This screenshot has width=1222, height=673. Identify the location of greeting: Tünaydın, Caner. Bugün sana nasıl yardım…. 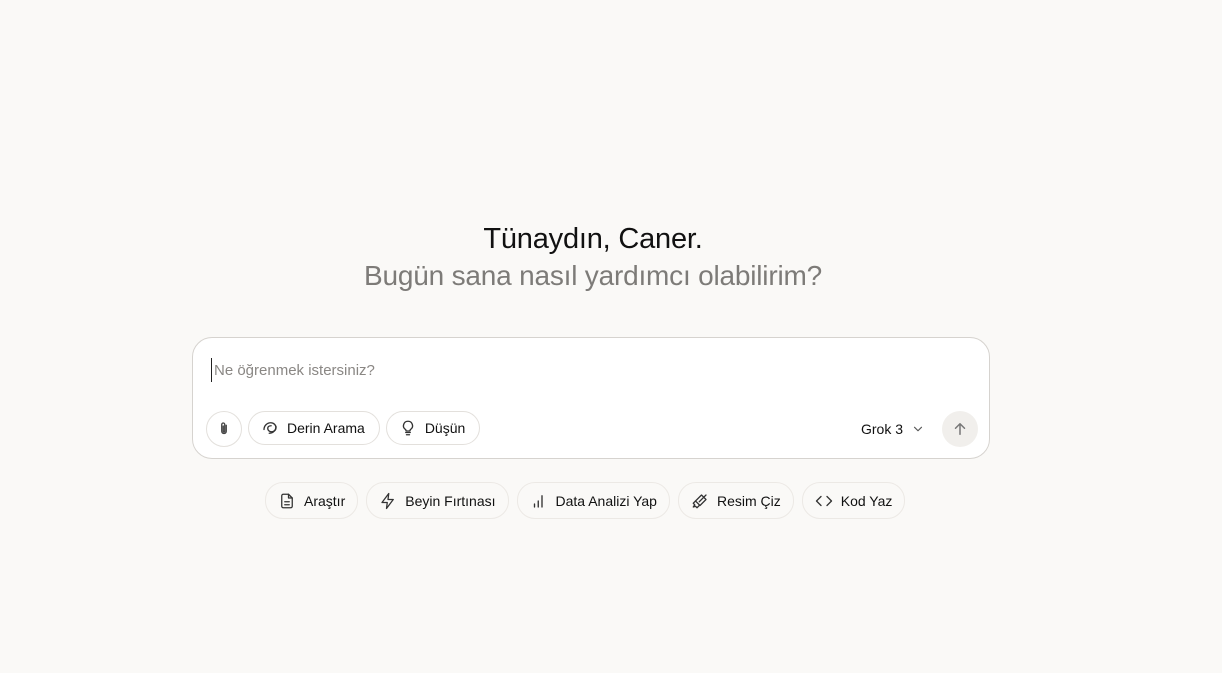
(593, 257).